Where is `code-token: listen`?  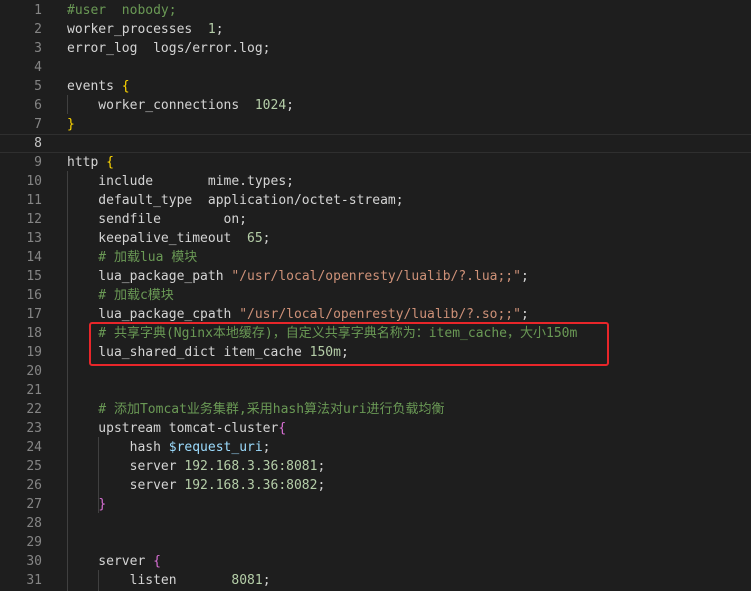 code-token: listen is located at coordinates (149, 580).